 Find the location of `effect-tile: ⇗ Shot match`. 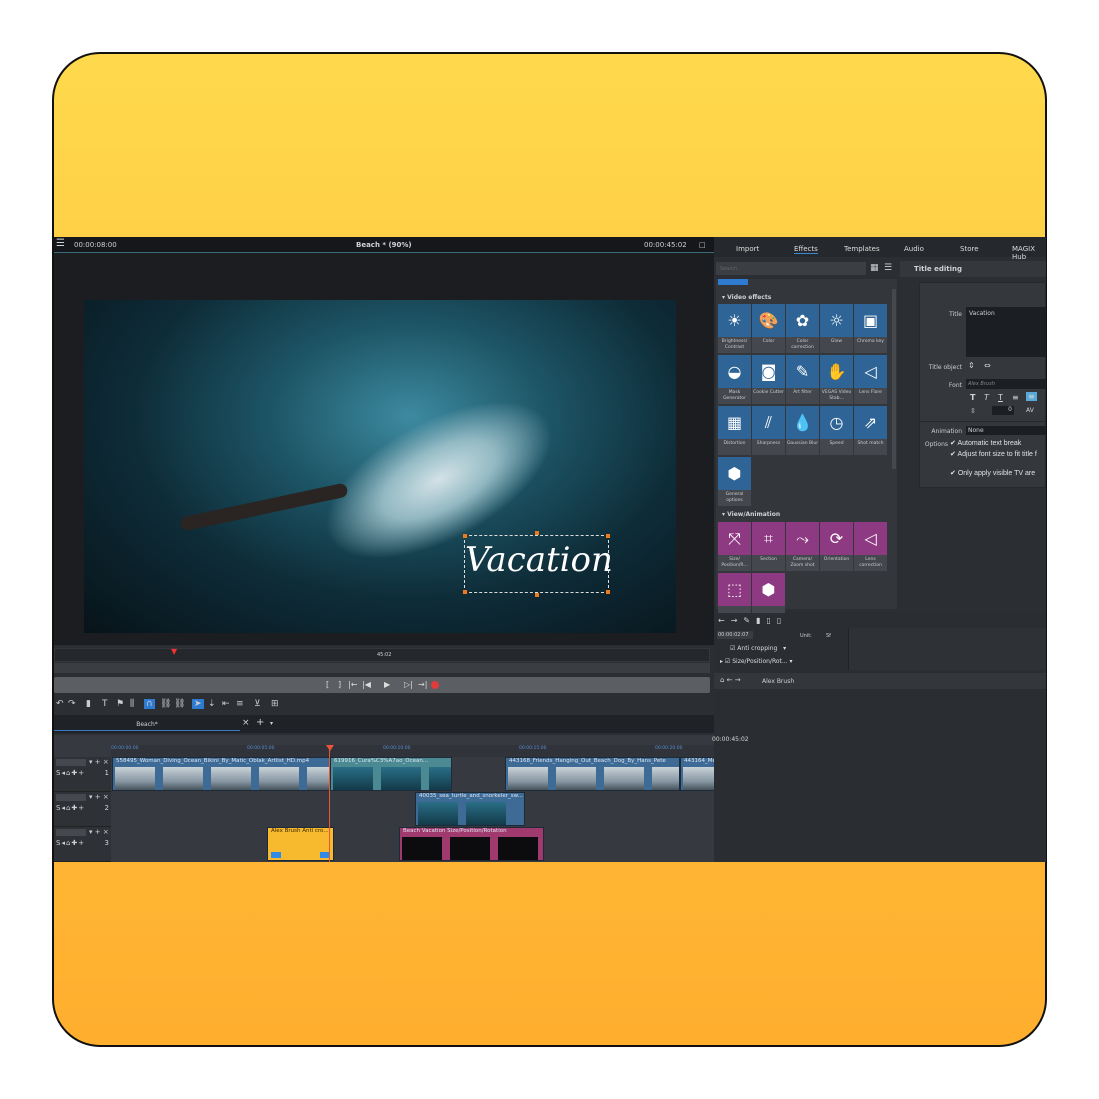

effect-tile: ⇗ Shot match is located at coordinates (870, 430).